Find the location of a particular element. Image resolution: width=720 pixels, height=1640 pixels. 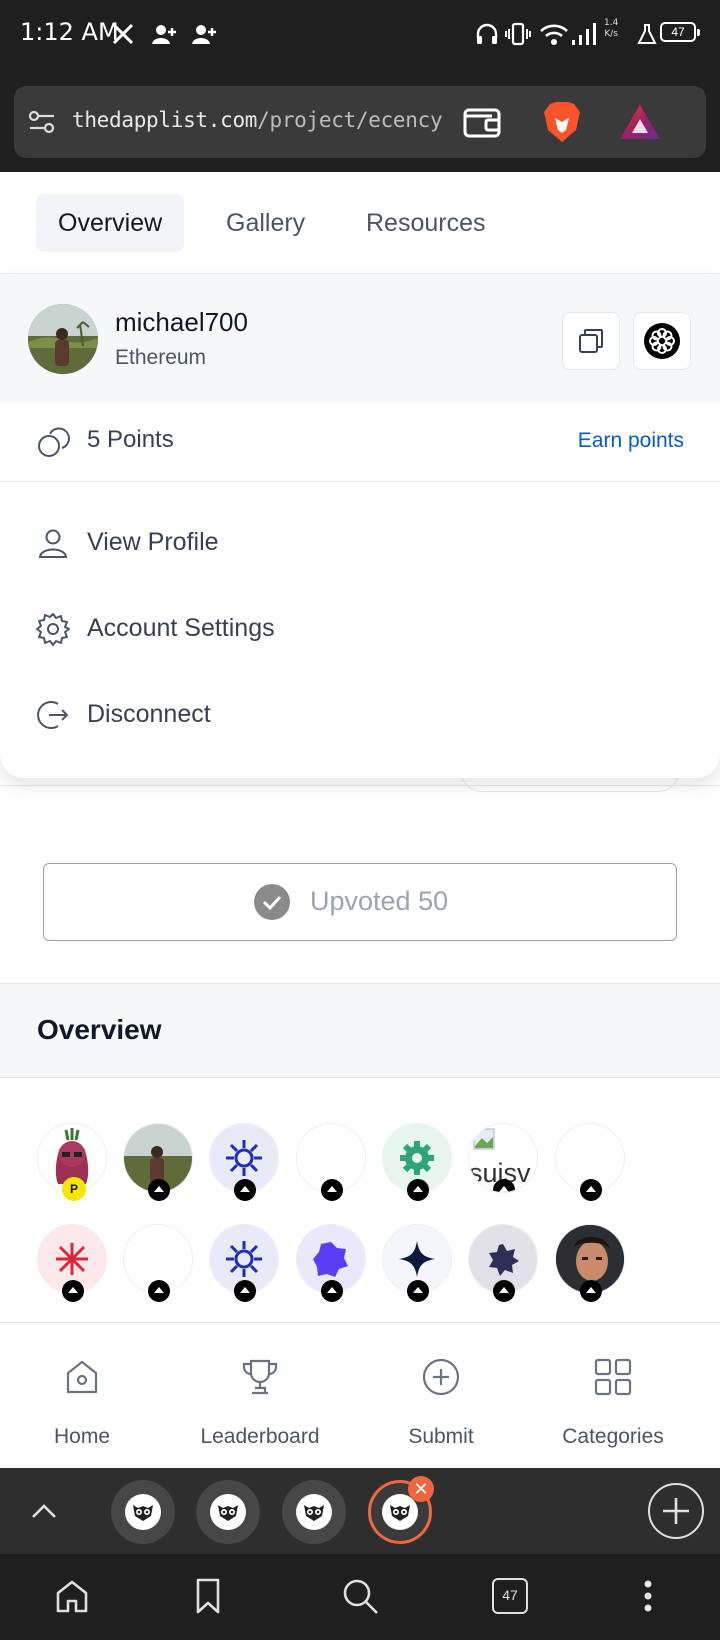

tab-overview: Overview is located at coordinates (110, 223).